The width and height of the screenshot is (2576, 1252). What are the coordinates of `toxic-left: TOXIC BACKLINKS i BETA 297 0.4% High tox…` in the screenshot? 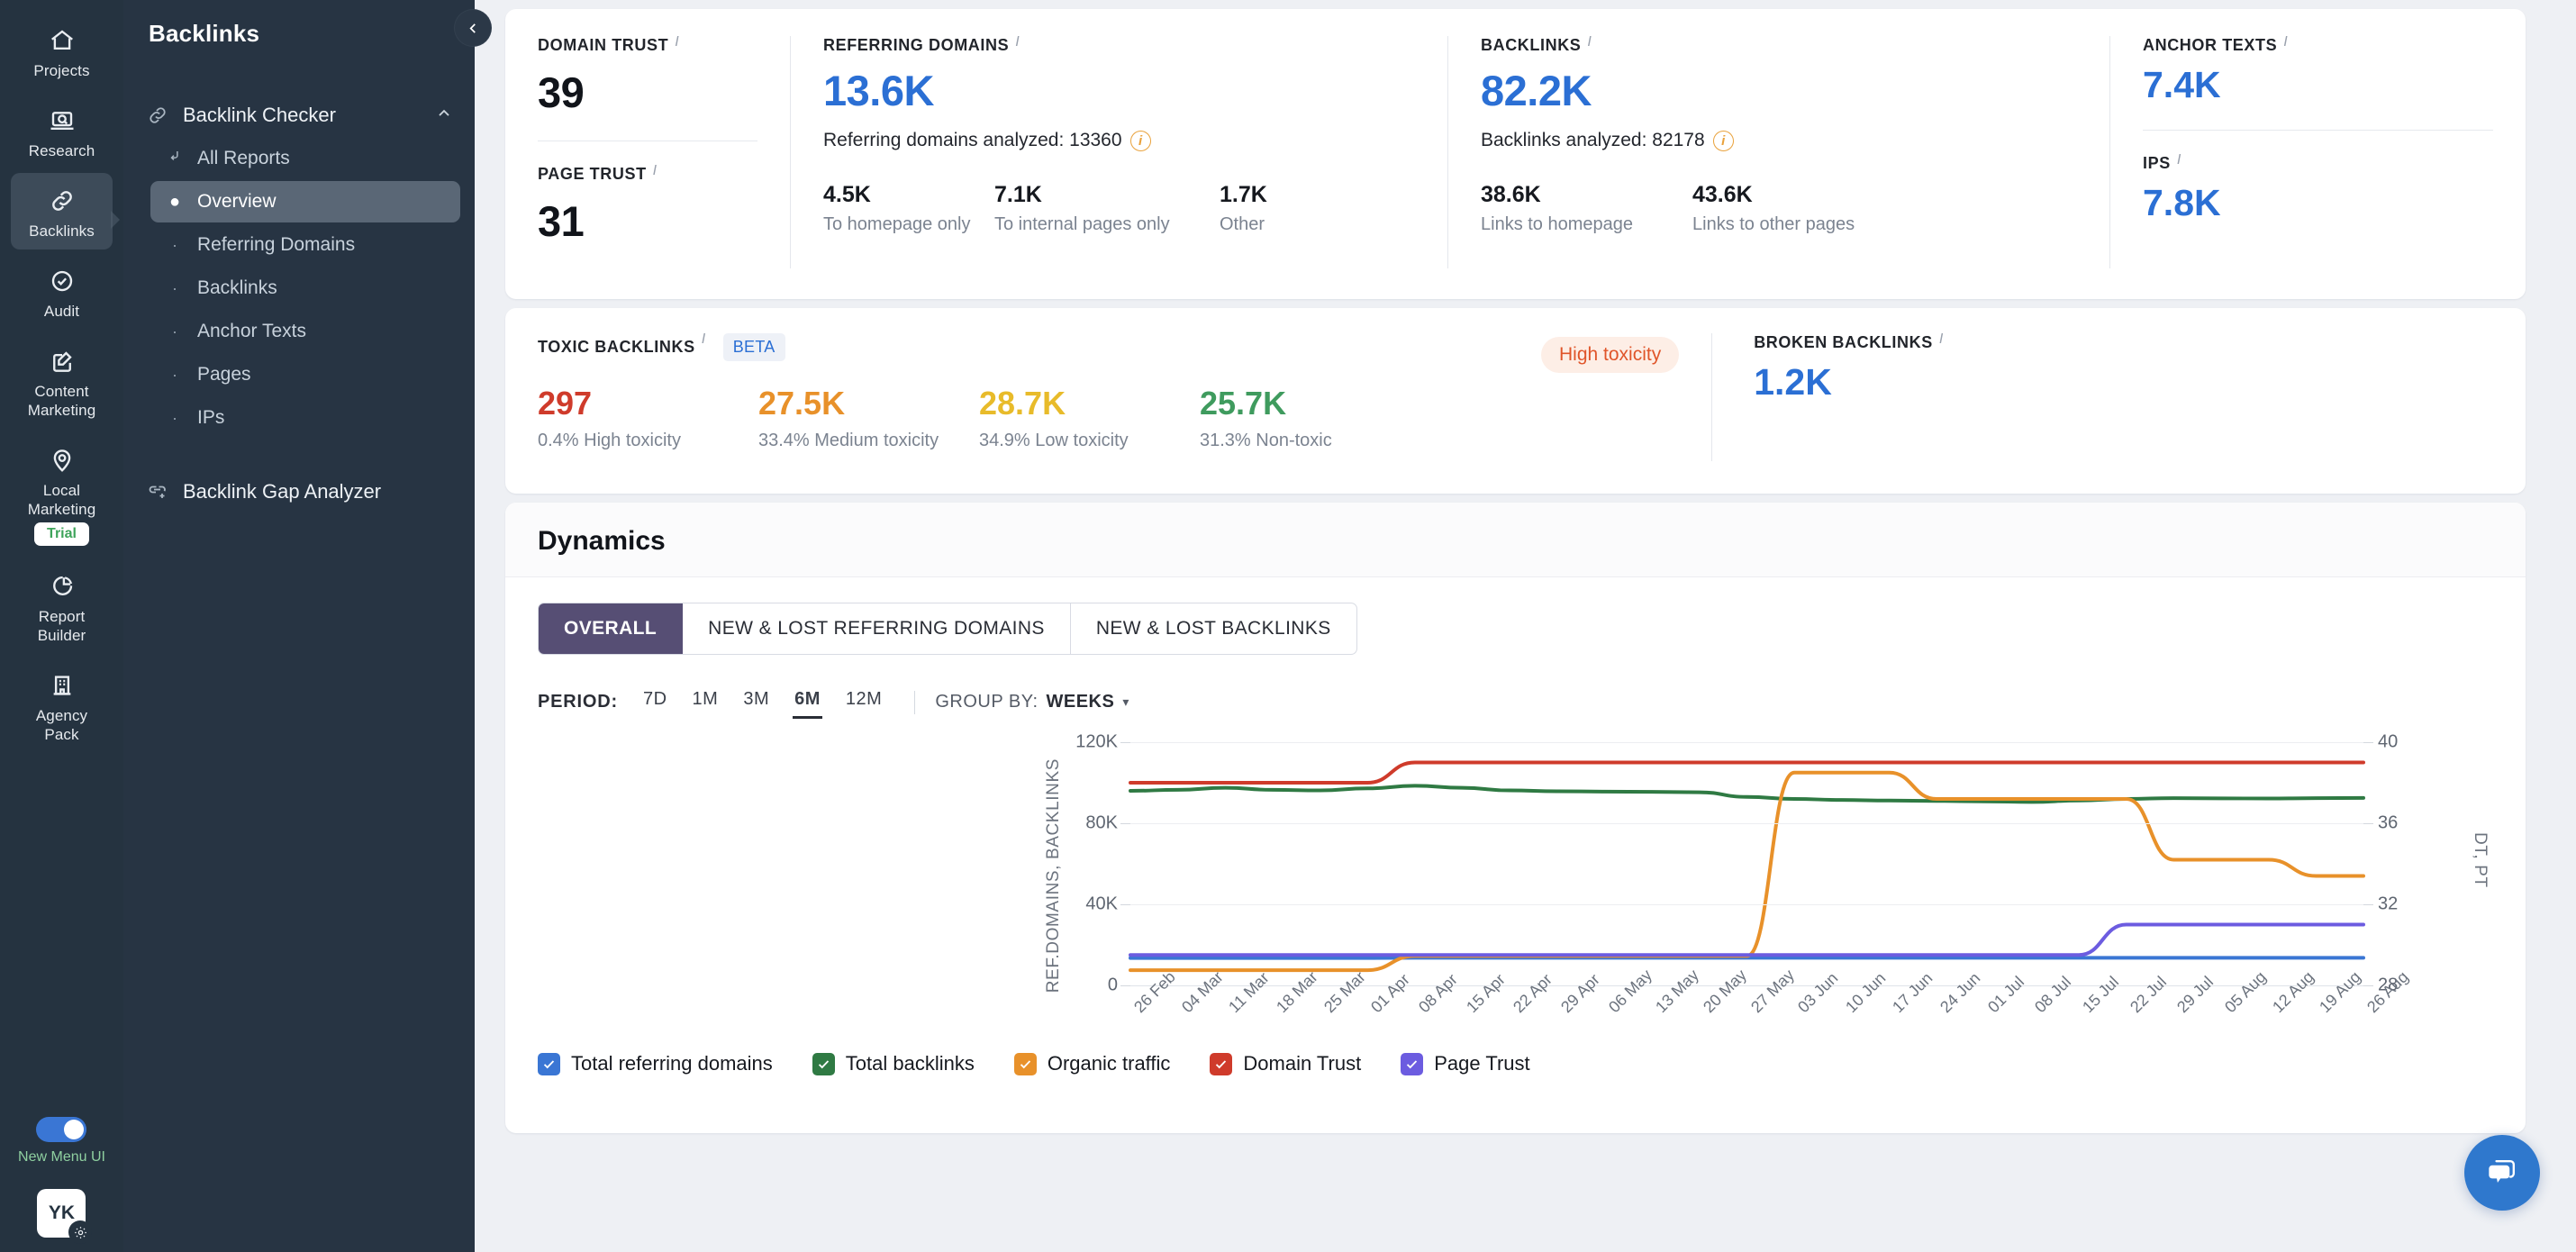 It's located at (1023, 391).